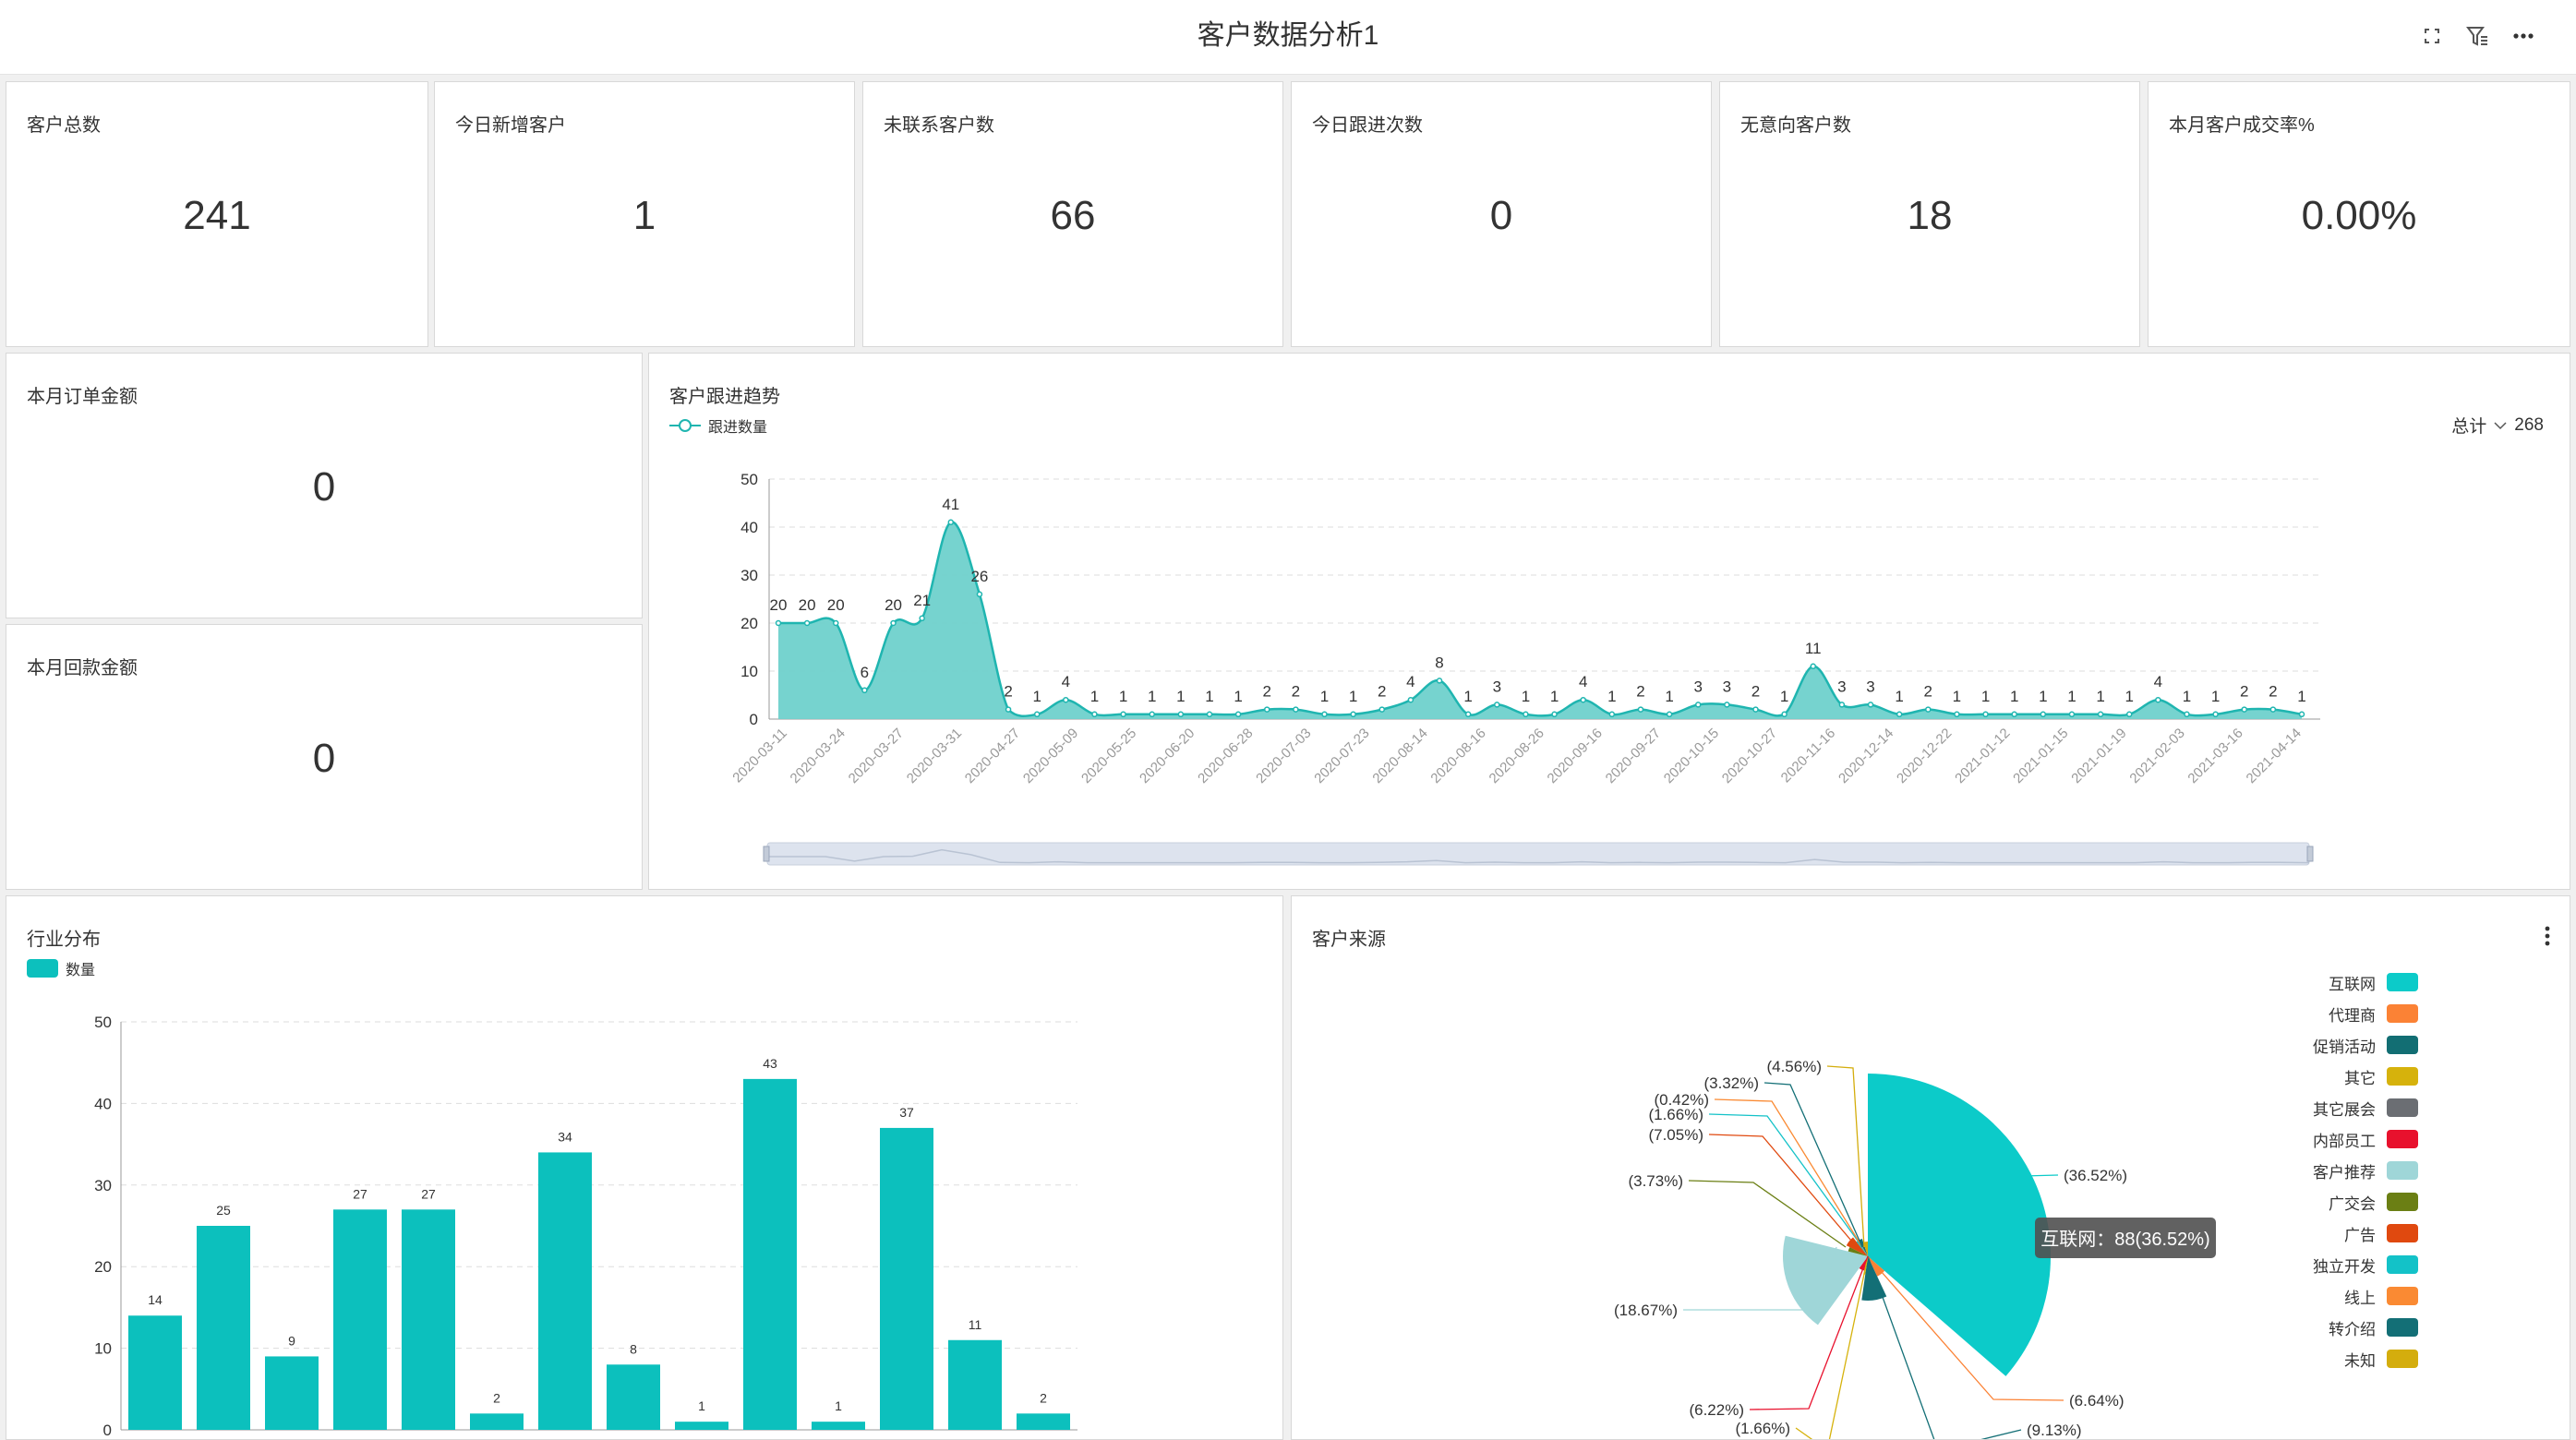 The image size is (2576, 1440). Describe the element at coordinates (2523, 36) in the screenshot. I see `more-icon` at that location.